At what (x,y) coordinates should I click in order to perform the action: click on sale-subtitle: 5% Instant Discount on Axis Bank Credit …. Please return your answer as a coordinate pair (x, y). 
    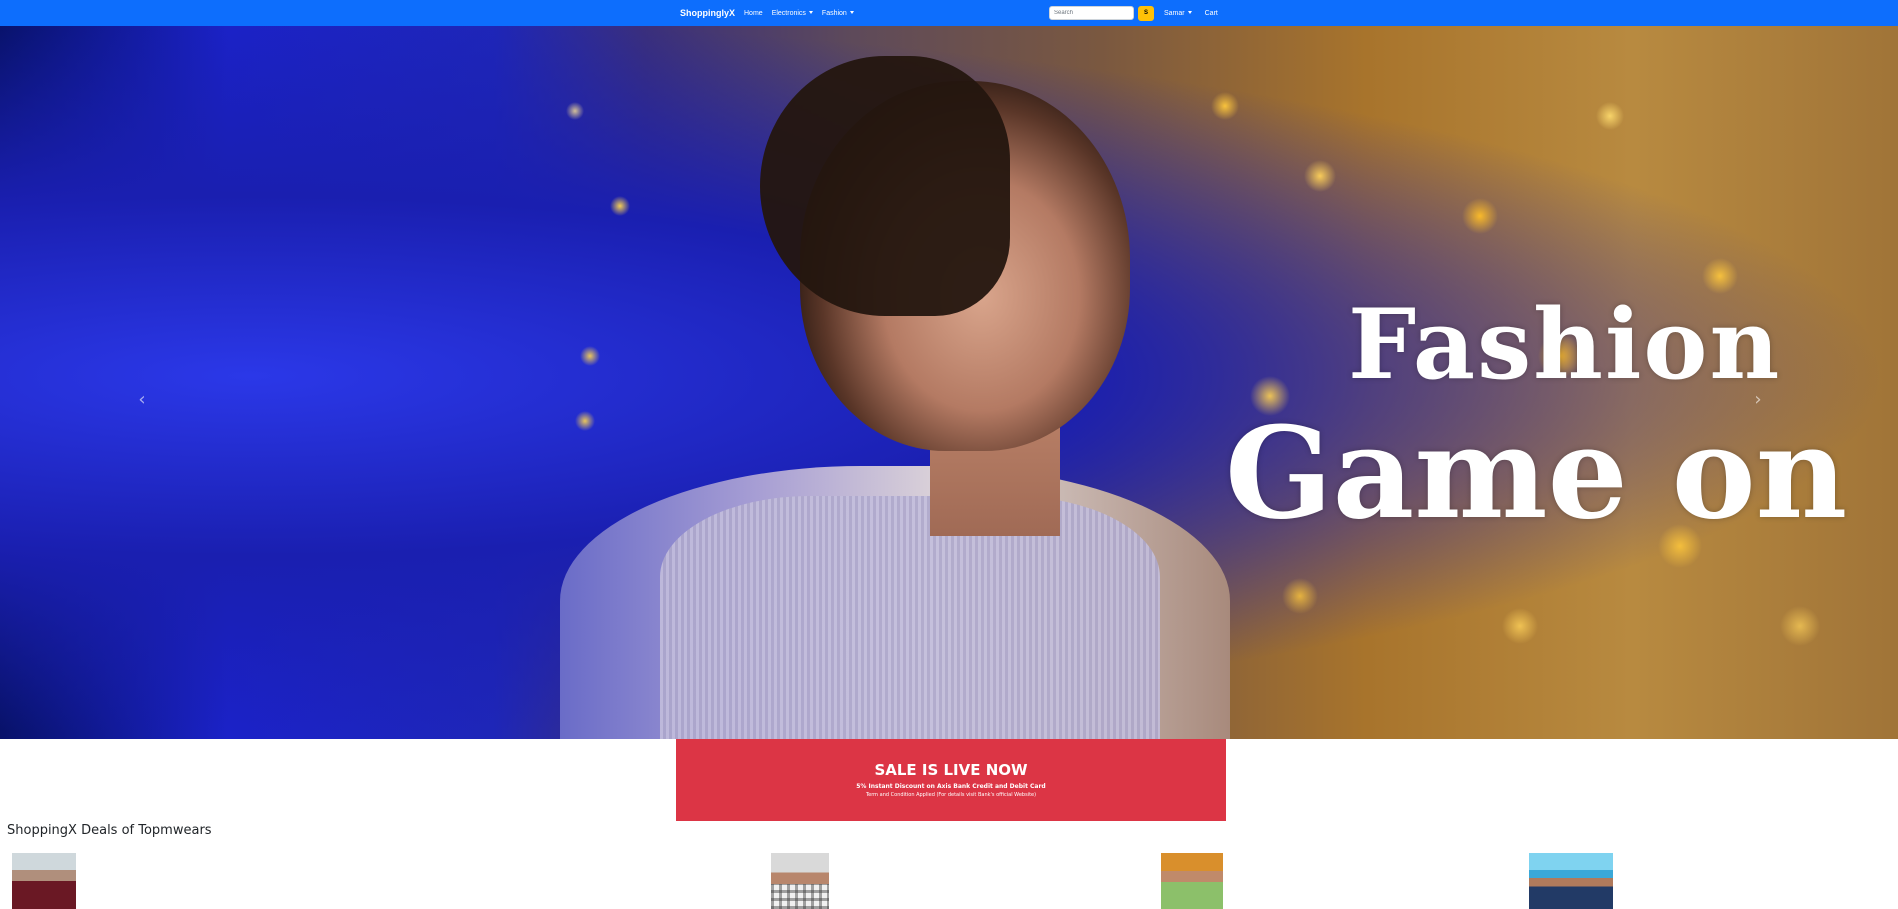
    Looking at the image, I should click on (951, 786).